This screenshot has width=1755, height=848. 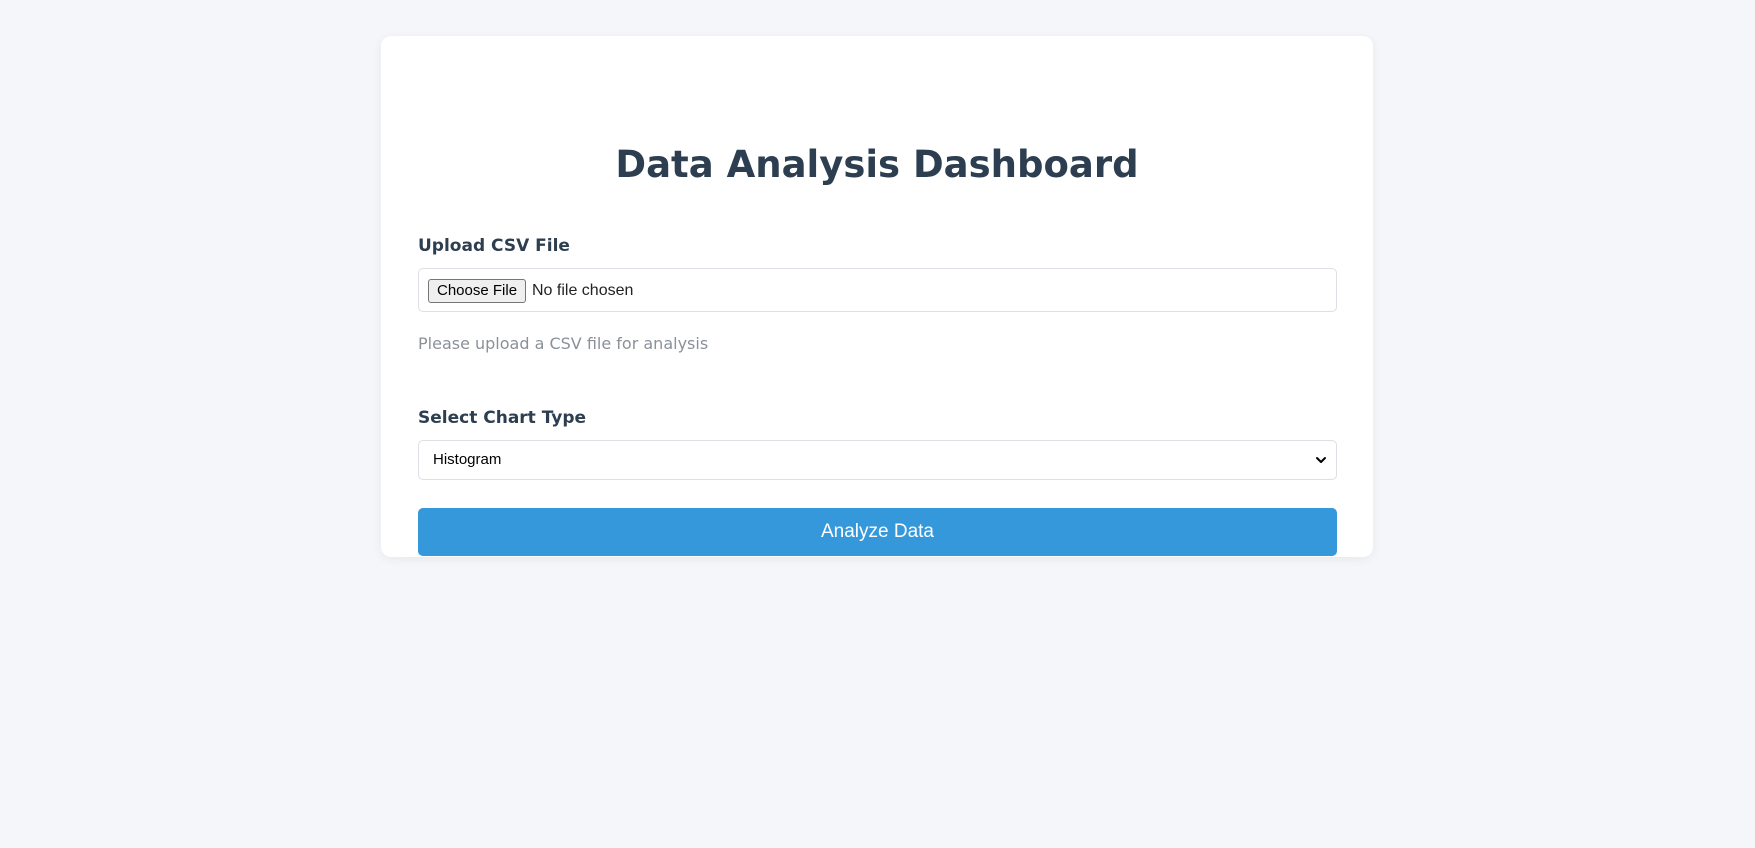 What do you see at coordinates (563, 343) in the screenshot?
I see `upload-hint: Please upload a CSV file for analysis` at bounding box center [563, 343].